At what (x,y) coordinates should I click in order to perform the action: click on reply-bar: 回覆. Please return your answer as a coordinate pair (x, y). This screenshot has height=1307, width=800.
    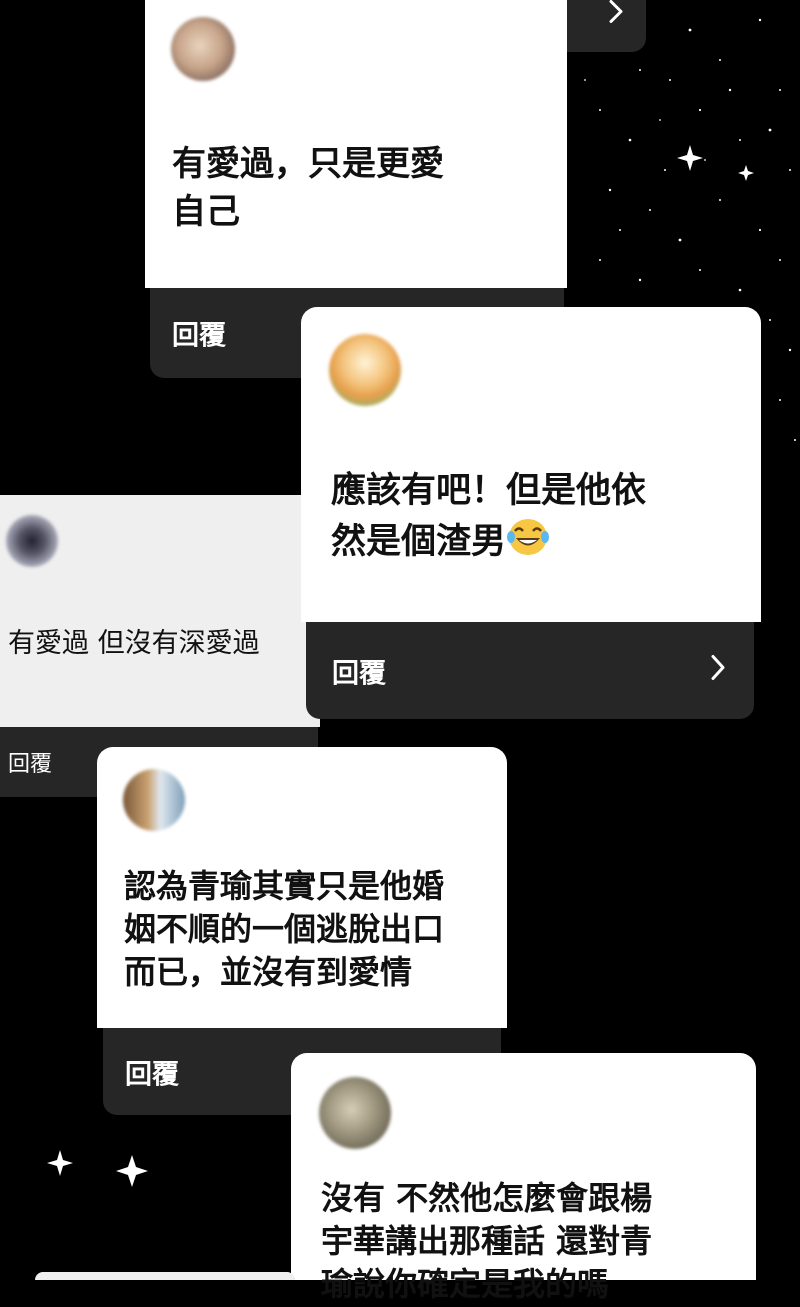
    Looking at the image, I should click on (530, 670).